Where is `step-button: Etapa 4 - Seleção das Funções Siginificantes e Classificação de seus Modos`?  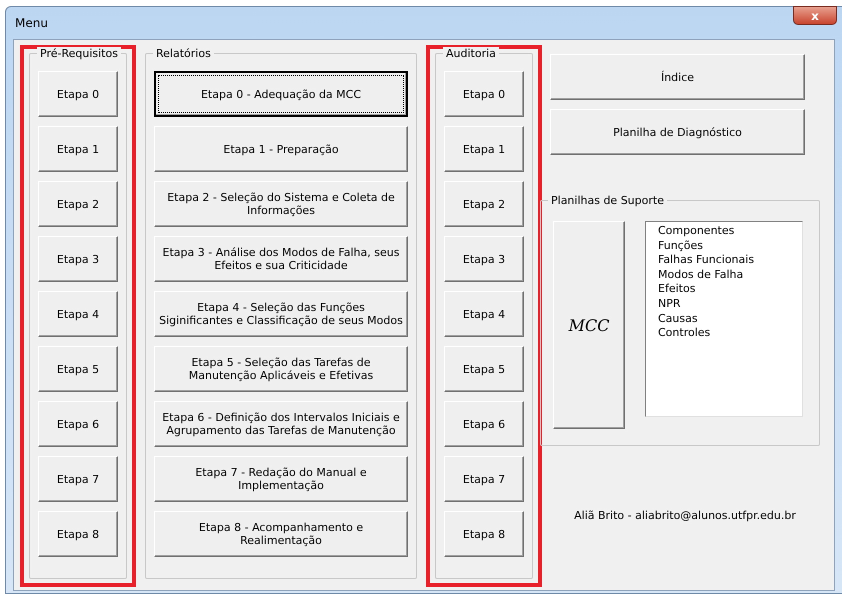 step-button: Etapa 4 - Seleção das Funções Siginificantes e Classificação de seus Modos is located at coordinates (281, 314).